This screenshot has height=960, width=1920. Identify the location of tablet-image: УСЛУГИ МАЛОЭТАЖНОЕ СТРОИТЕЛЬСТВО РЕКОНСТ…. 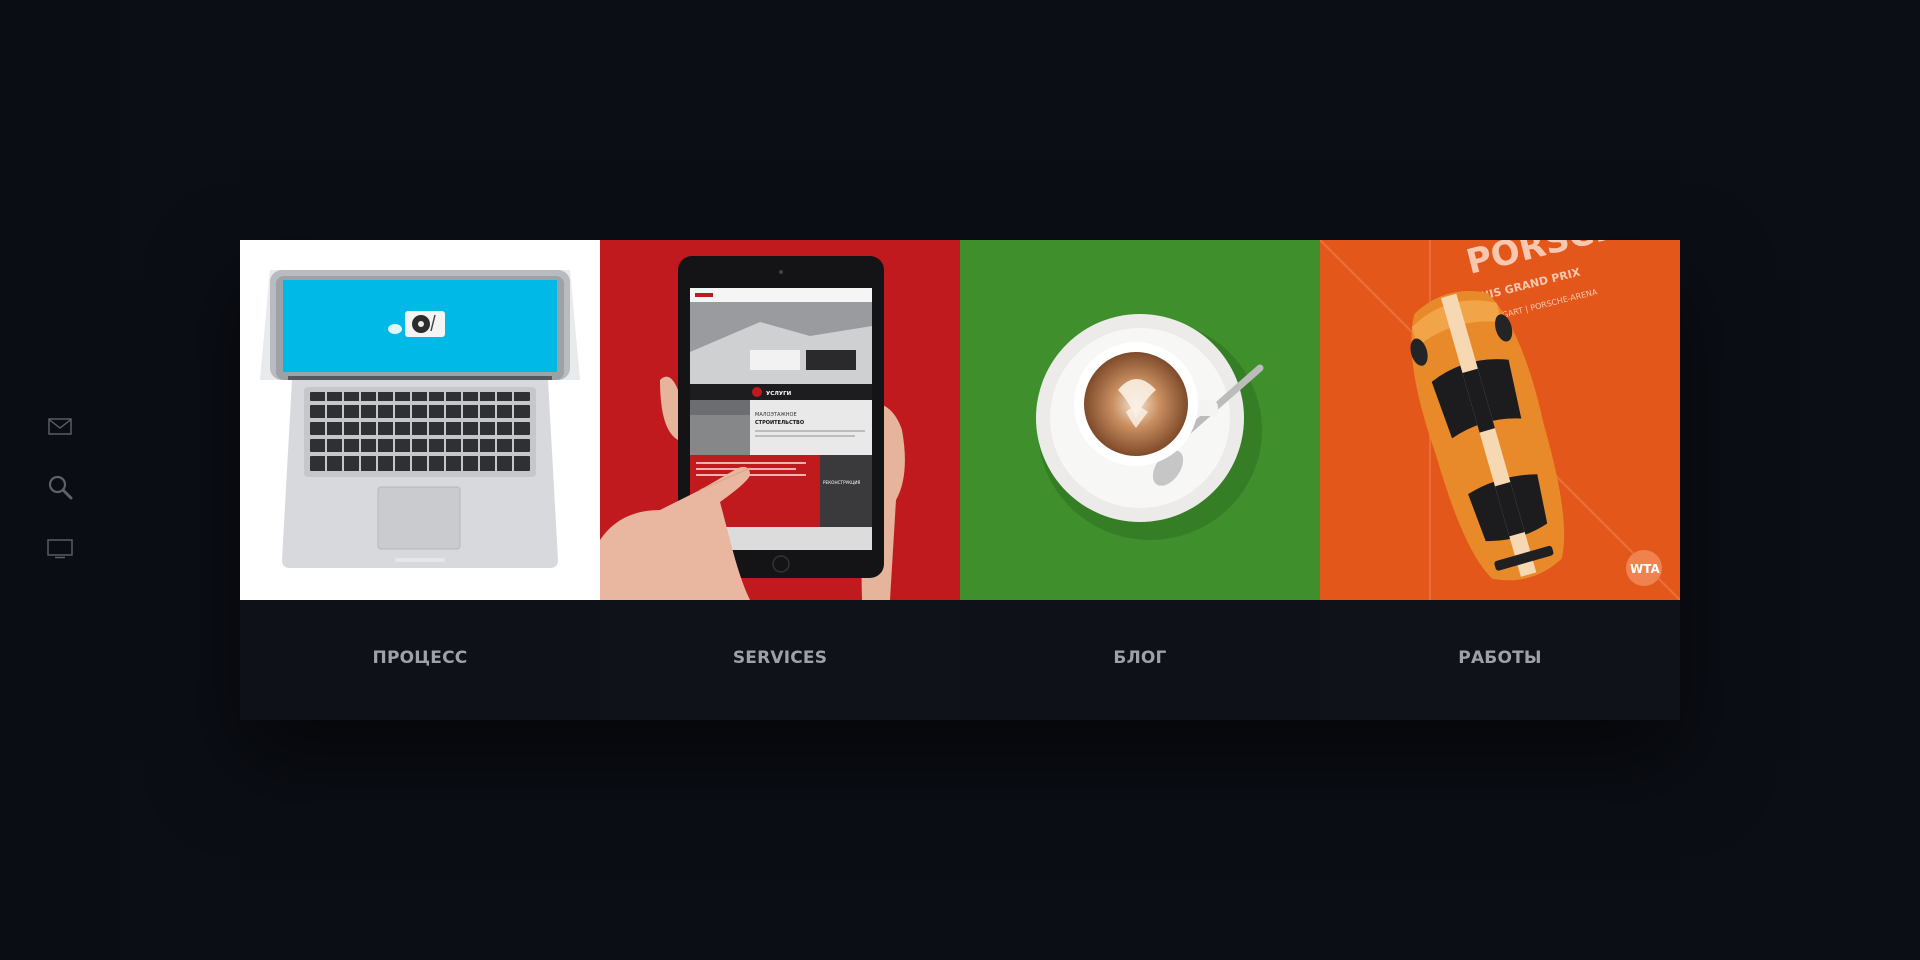
(780, 420).